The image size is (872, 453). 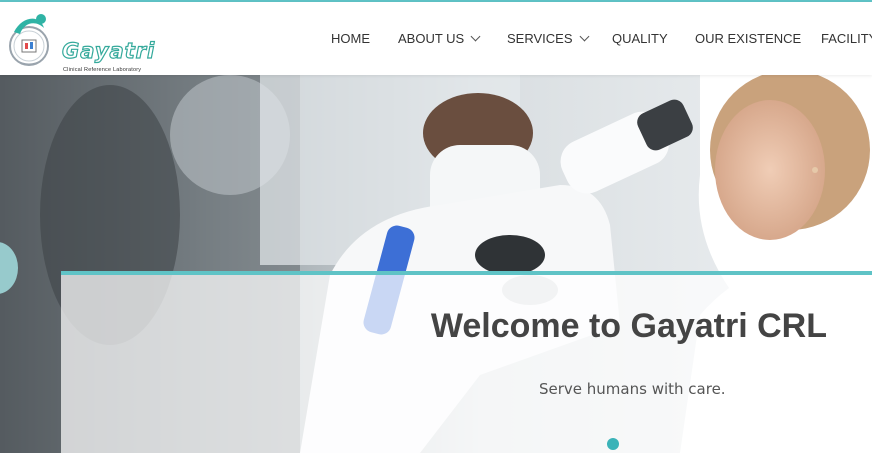 What do you see at coordinates (540, 38) in the screenshot?
I see `nav-services-label: SERVICES` at bounding box center [540, 38].